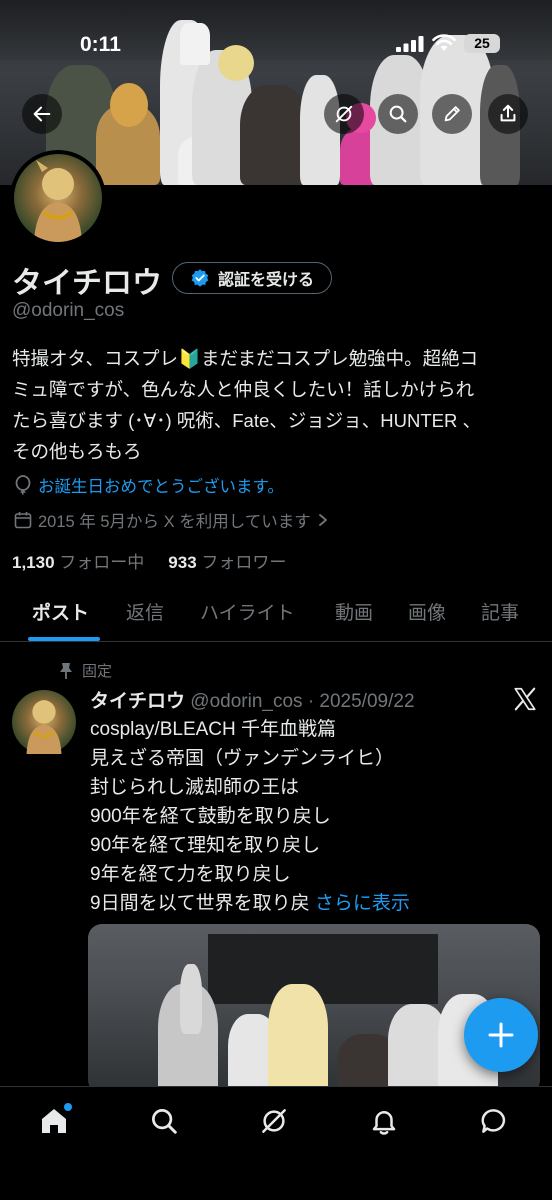 Image resolution: width=552 pixels, height=1200 pixels. I want to click on tab-images: 画像, so click(427, 611).